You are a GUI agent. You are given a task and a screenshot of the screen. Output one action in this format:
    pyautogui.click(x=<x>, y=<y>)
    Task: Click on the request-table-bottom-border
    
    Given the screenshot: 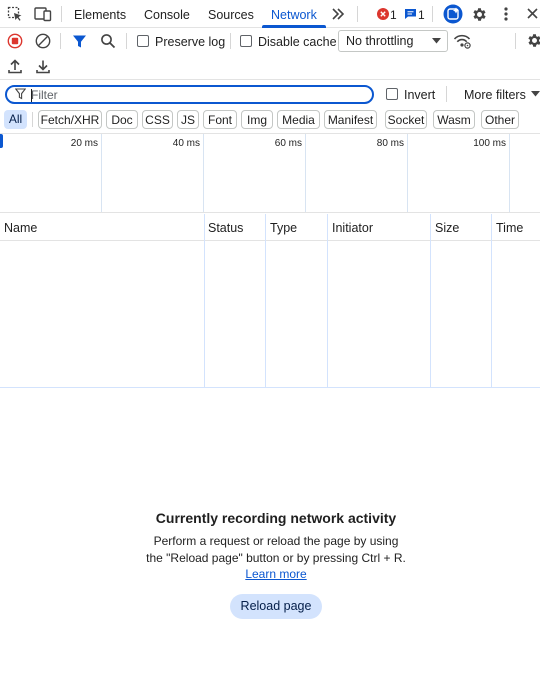 What is the action you would take?
    pyautogui.click(x=270, y=387)
    